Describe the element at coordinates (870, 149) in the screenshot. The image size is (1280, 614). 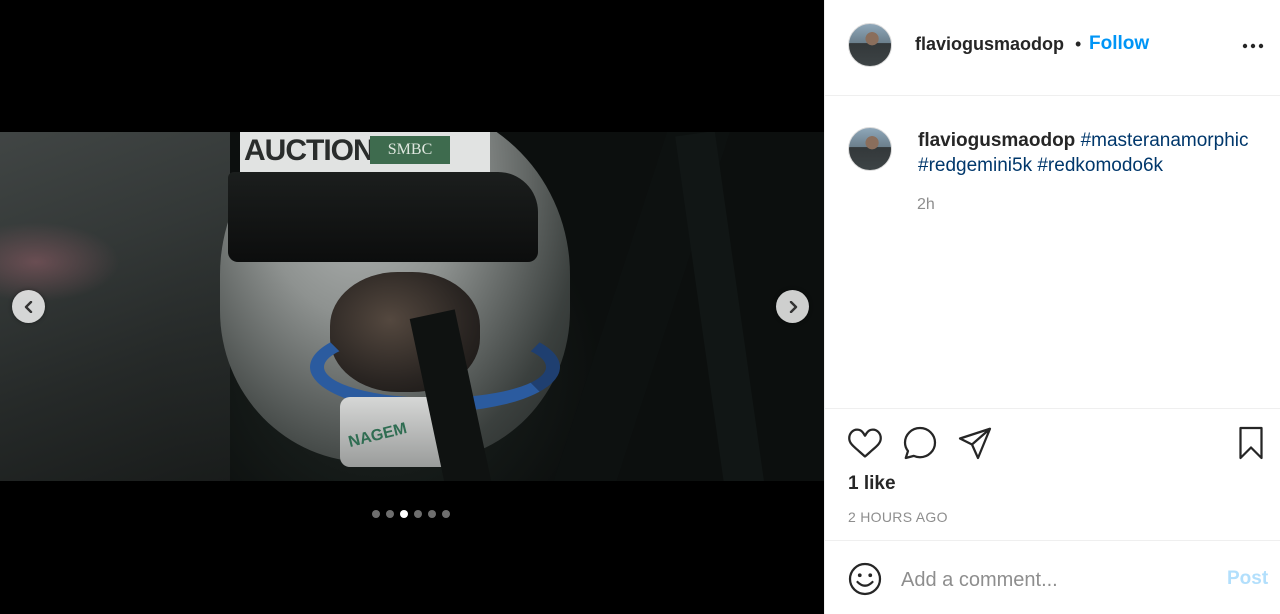
I see `caption-avatar` at that location.